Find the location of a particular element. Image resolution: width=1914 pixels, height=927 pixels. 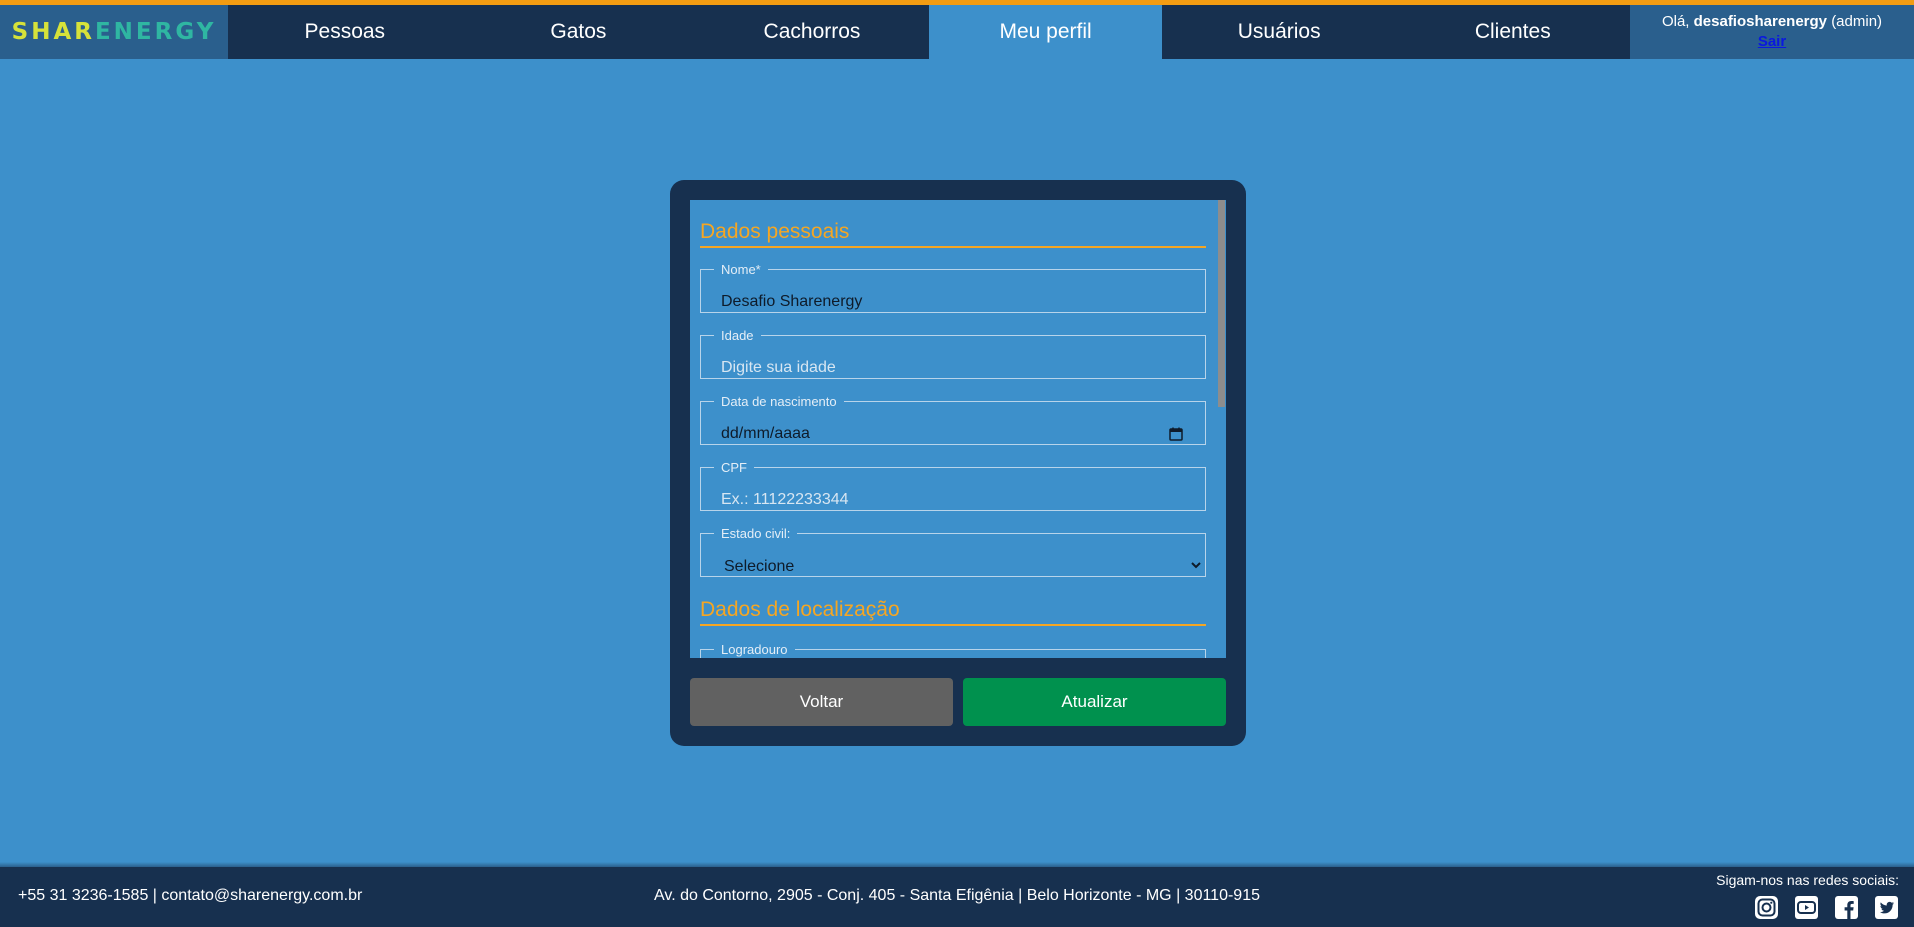

name-field: Nome* Desafio Sharenergy is located at coordinates (953, 287).